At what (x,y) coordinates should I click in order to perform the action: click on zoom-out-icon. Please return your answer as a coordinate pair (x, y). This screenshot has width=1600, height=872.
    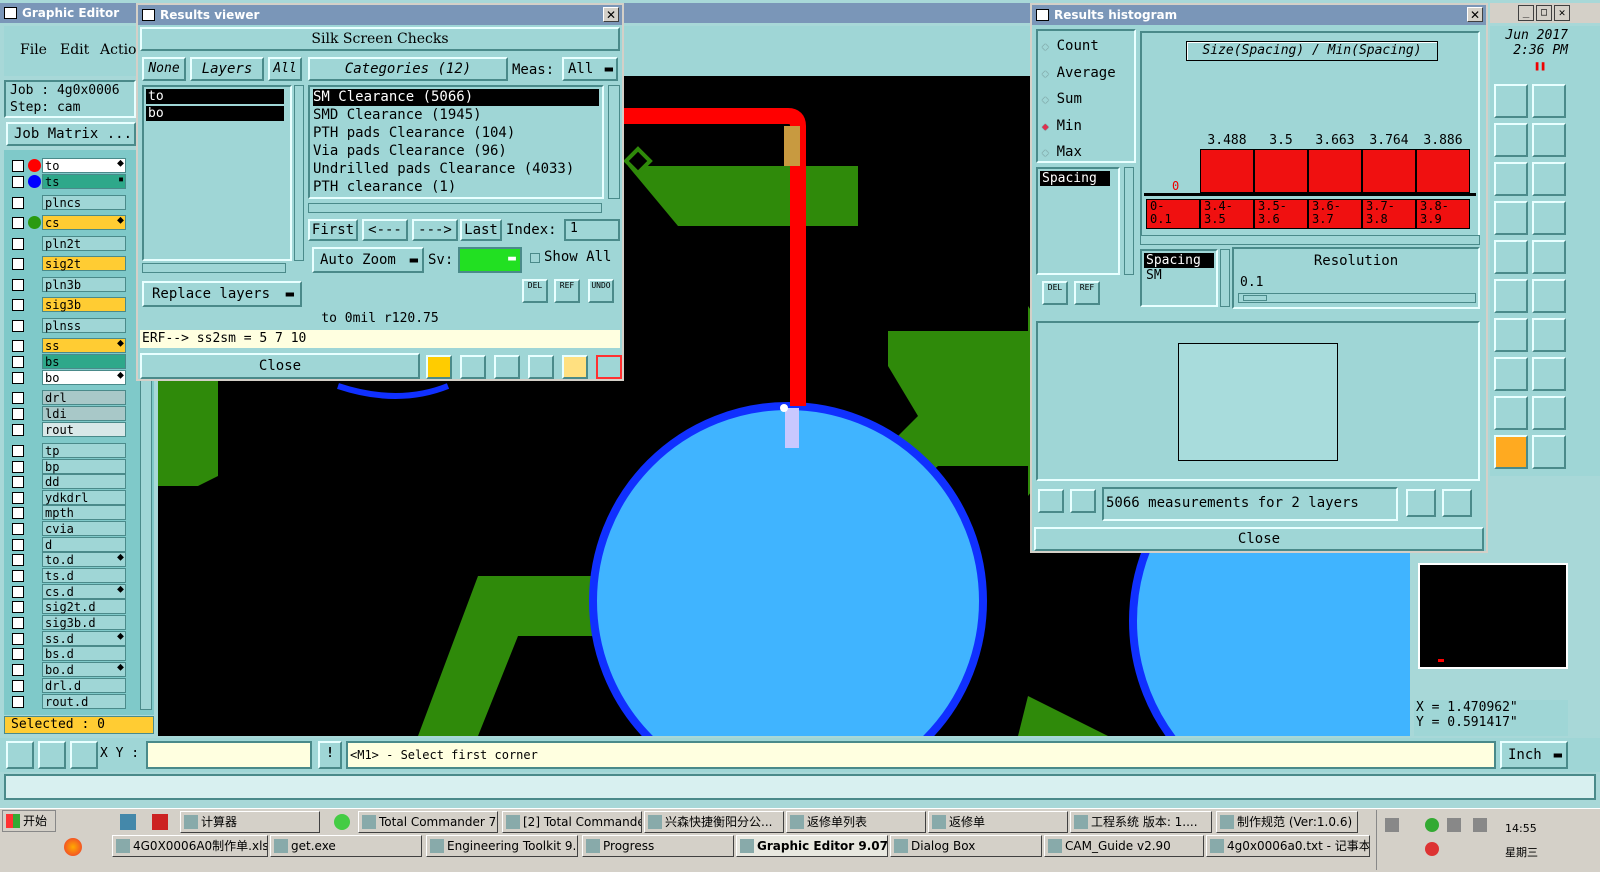
    Looking at the image, I should click on (1457, 503).